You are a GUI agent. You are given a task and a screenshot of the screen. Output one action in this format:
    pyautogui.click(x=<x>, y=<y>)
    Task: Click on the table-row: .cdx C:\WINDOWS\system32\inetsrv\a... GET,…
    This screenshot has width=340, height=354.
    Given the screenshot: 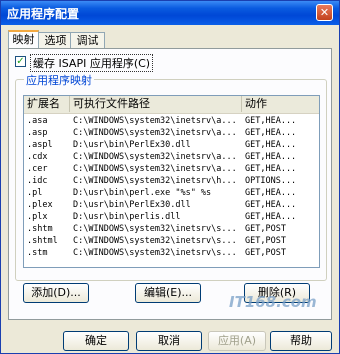 What is the action you would take?
    pyautogui.click(x=171, y=157)
    